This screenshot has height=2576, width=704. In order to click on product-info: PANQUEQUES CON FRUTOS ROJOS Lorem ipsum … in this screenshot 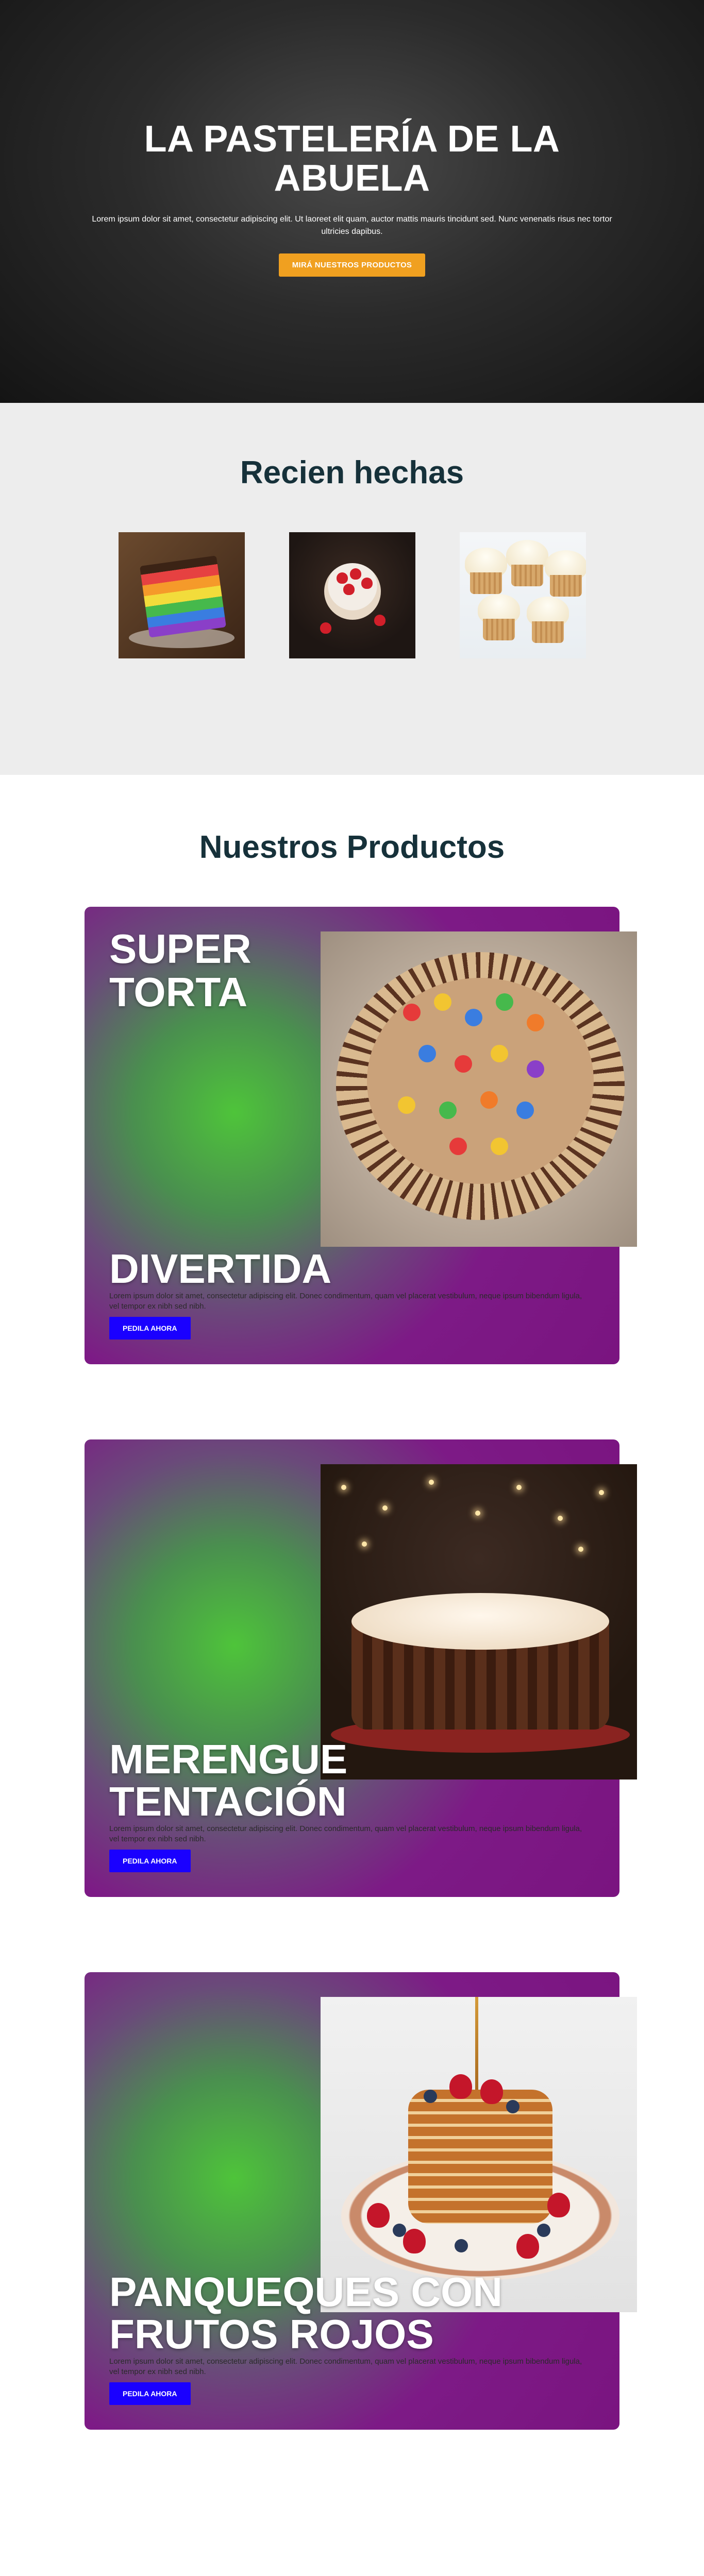, I will do `click(349, 2338)`.